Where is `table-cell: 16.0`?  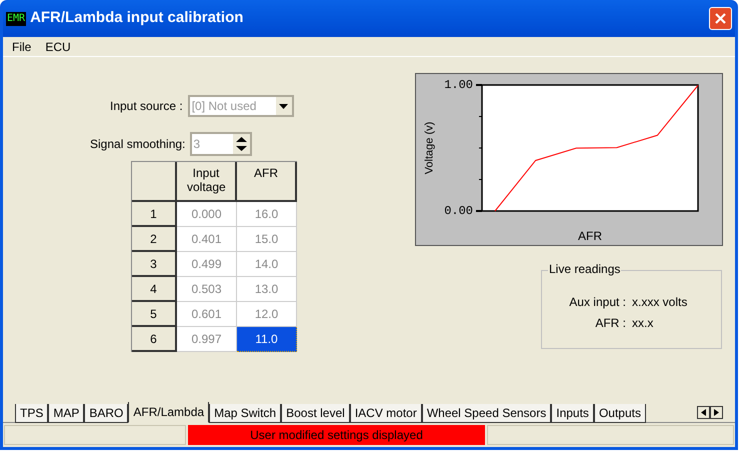 table-cell: 16.0 is located at coordinates (267, 214).